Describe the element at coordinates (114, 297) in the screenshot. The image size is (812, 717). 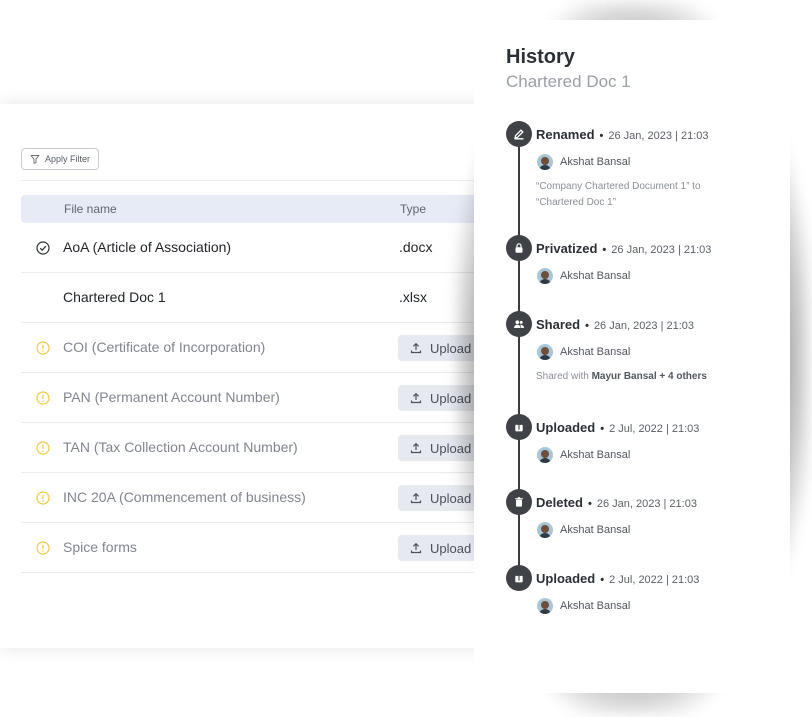
I see `file-name: Chartered Doc 1` at that location.